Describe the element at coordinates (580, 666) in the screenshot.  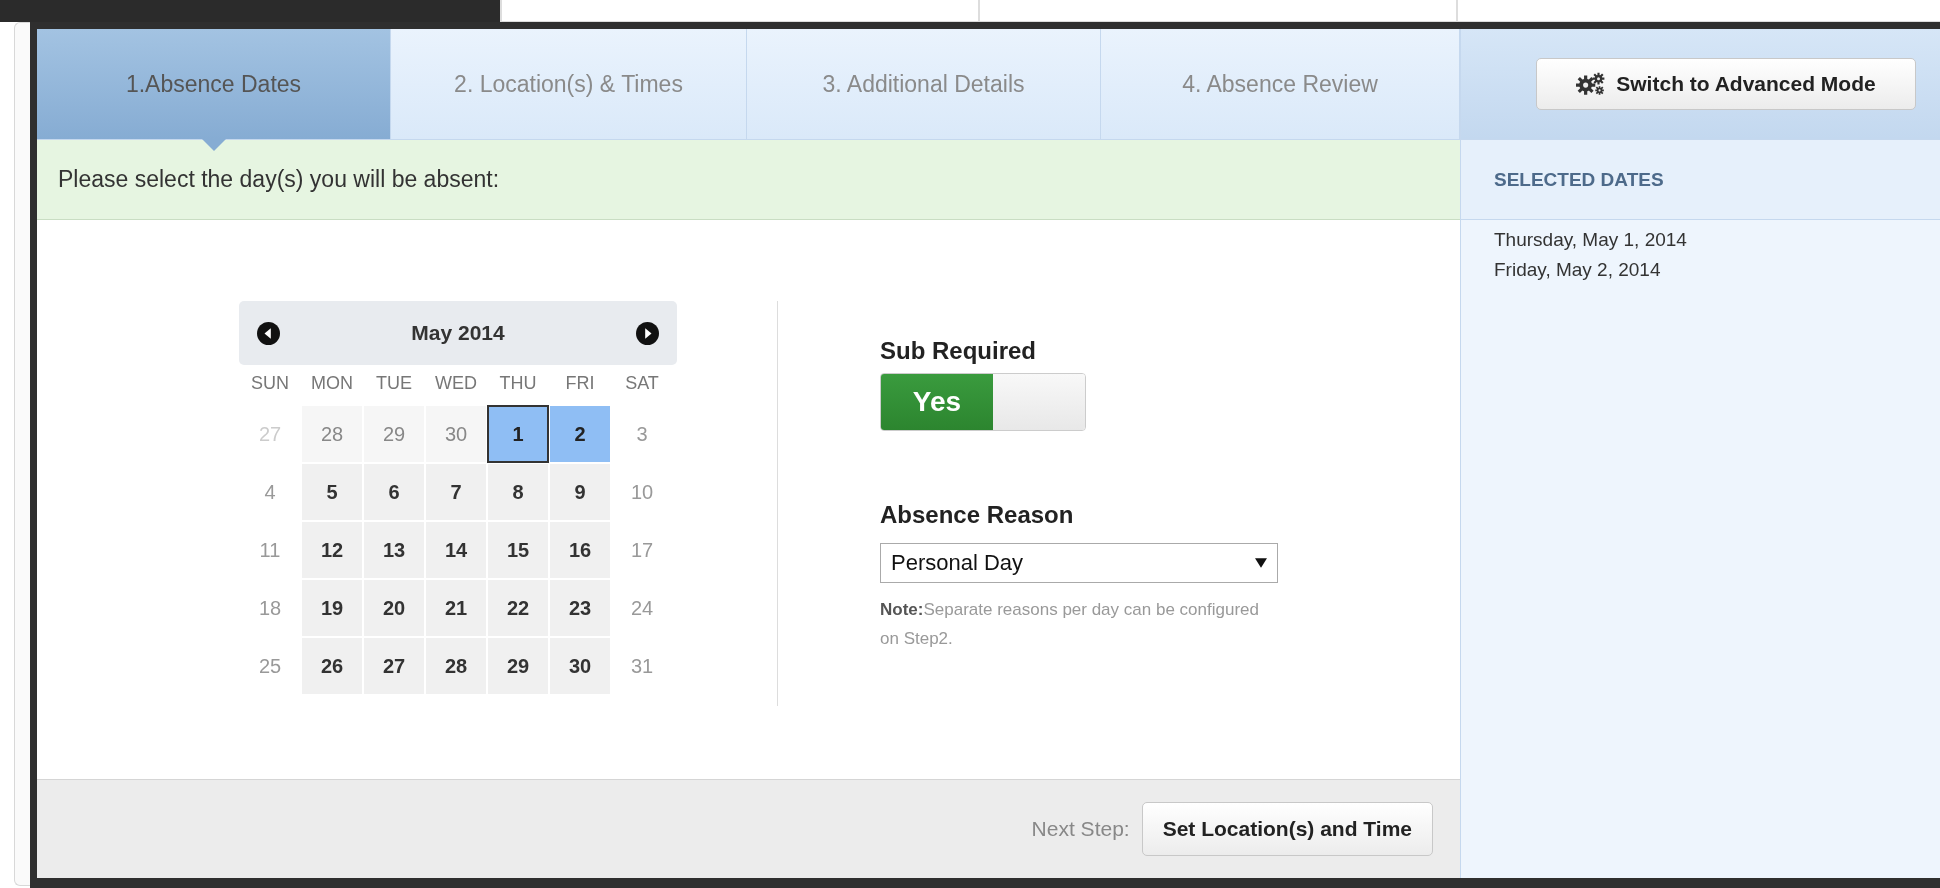
I see `calendar-day: 30` at that location.